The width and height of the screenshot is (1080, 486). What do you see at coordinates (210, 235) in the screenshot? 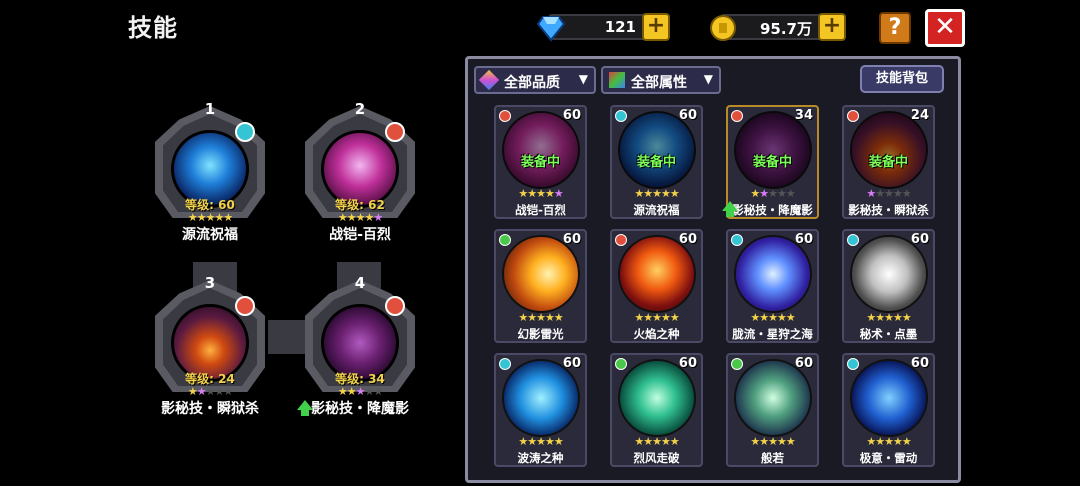
I see `slot-skill-name: 源流祝福` at bounding box center [210, 235].